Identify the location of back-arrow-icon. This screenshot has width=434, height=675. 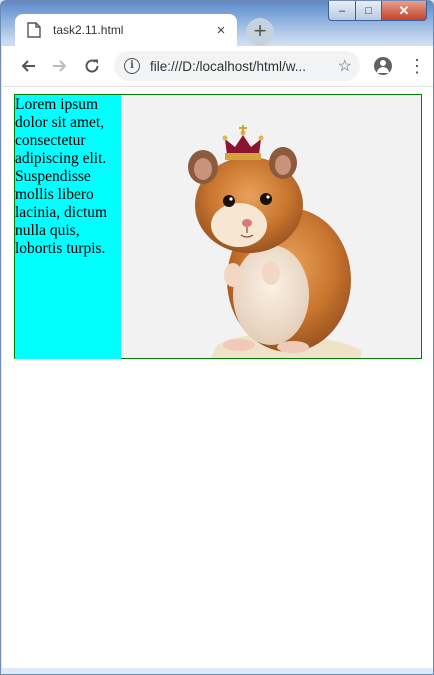
(28, 66).